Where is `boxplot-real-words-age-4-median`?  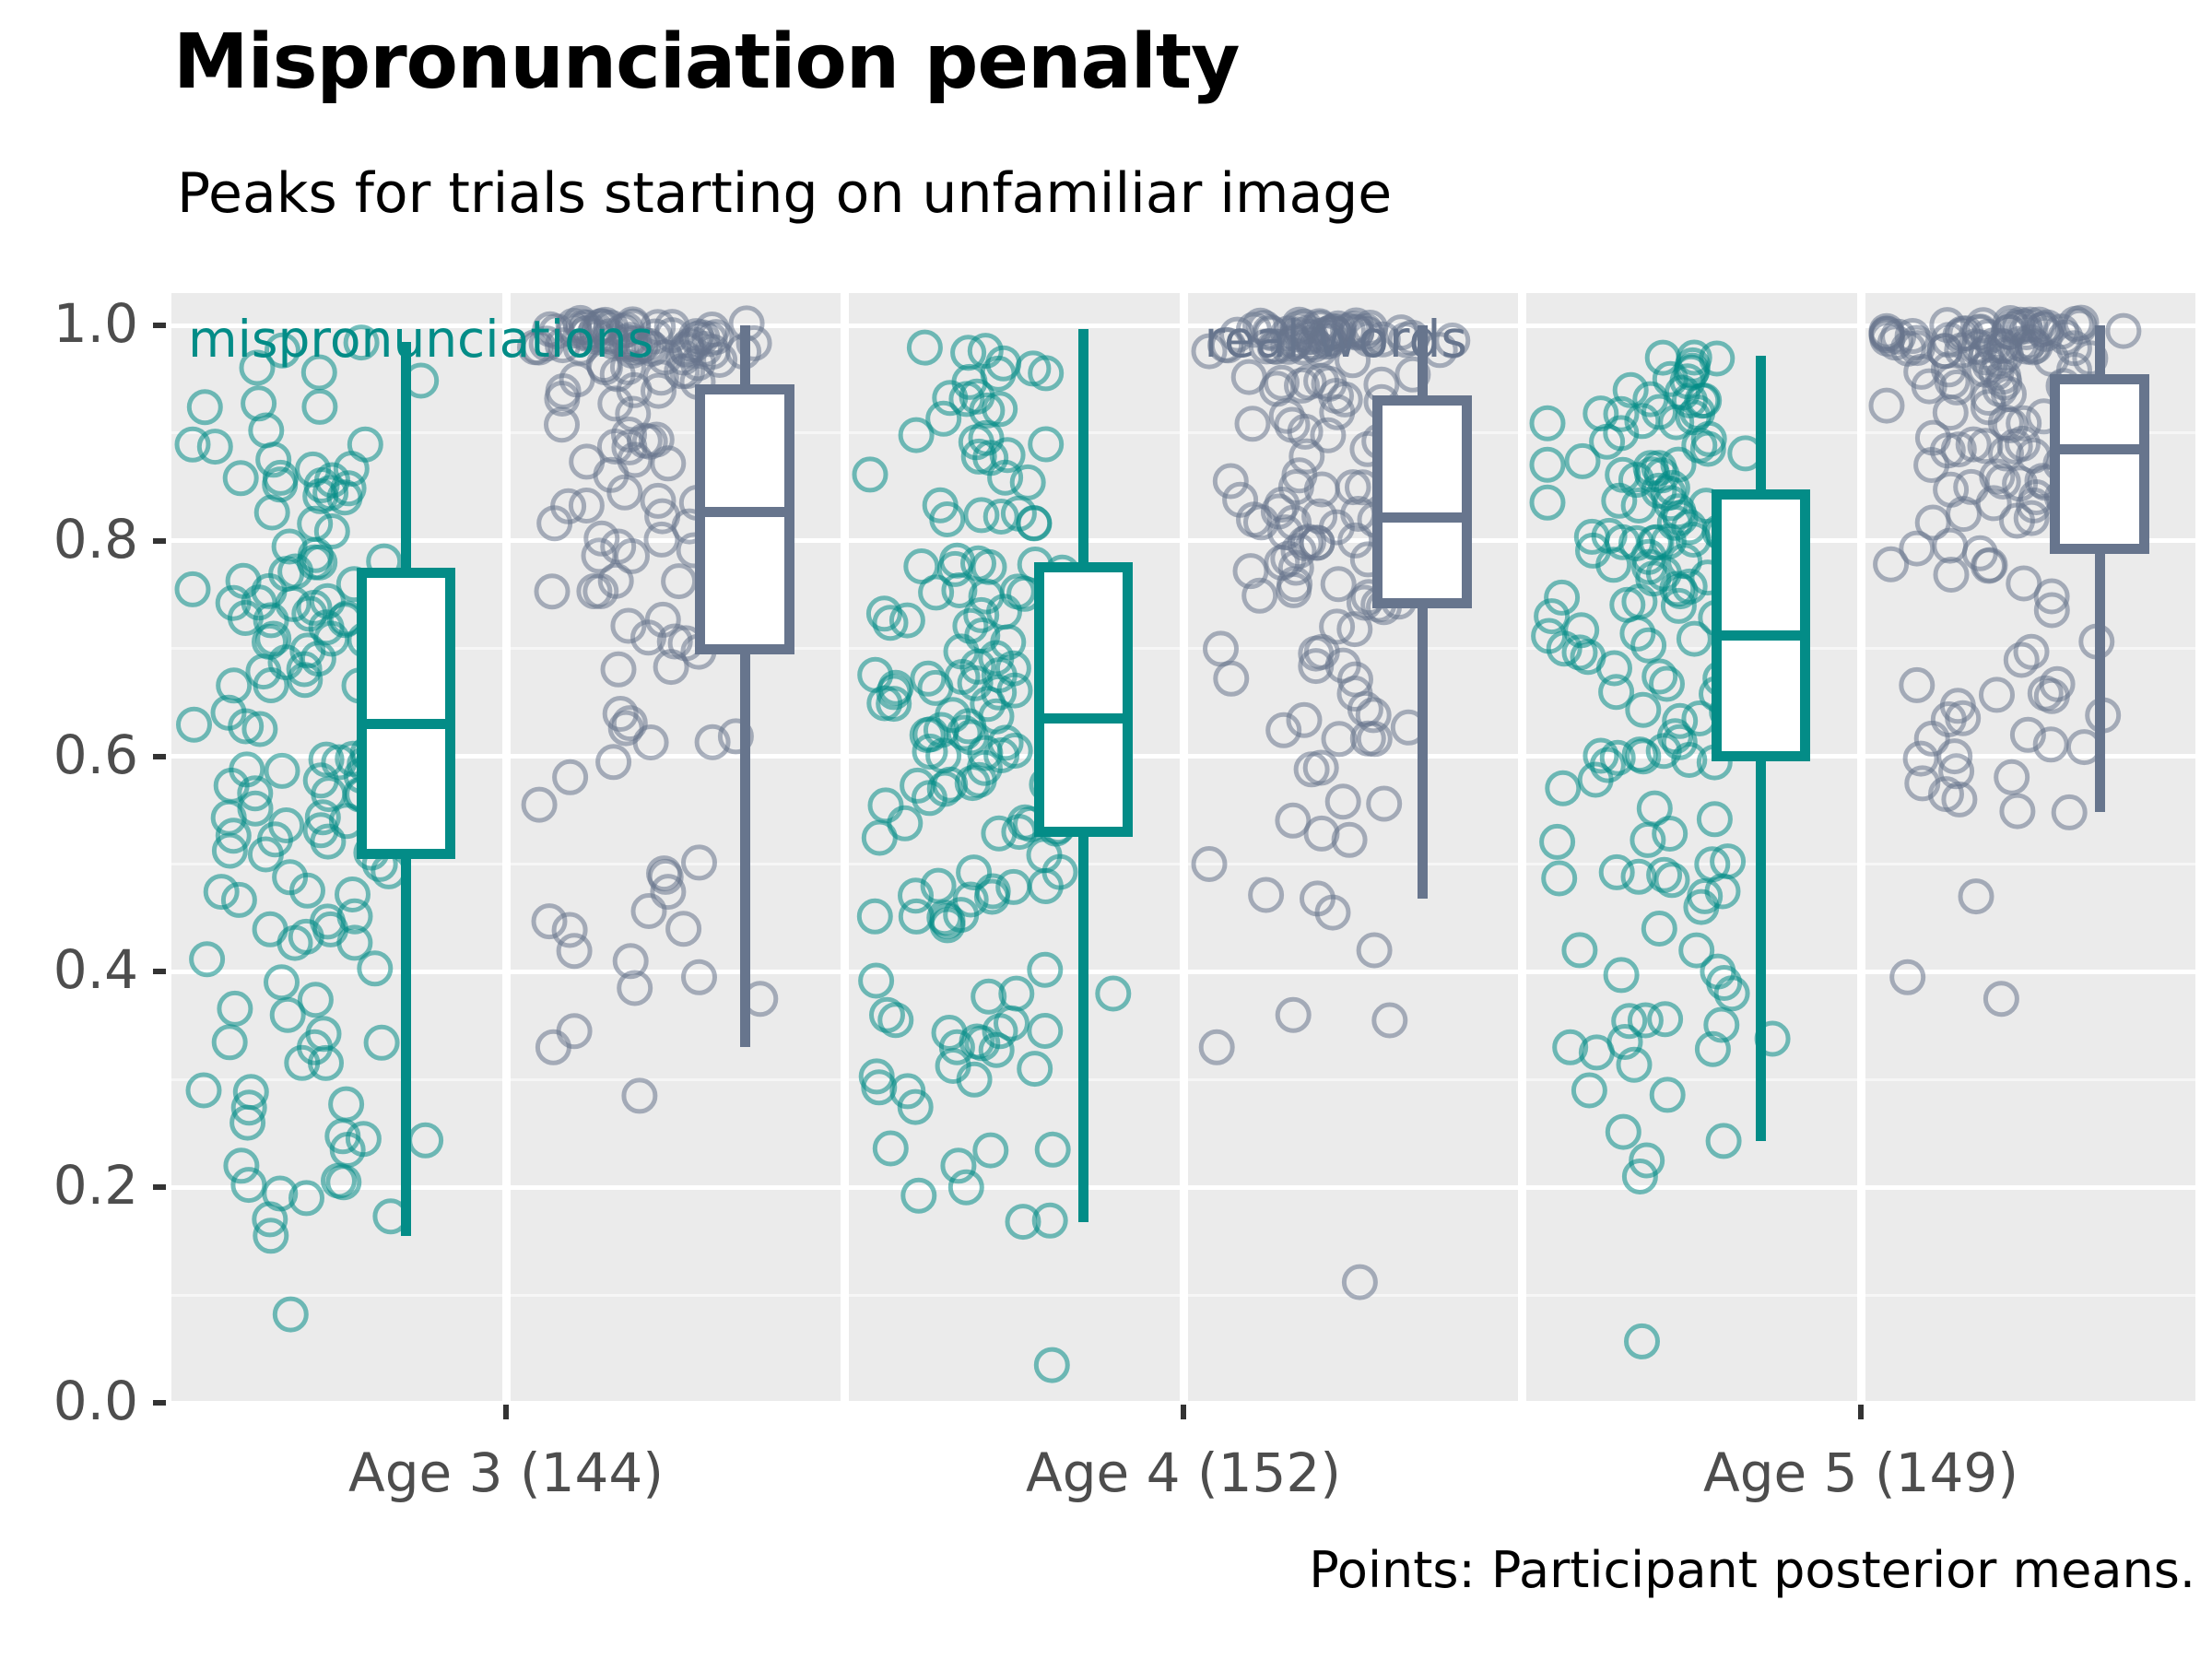
boxplot-real-words-age-4-median is located at coordinates (1422, 517).